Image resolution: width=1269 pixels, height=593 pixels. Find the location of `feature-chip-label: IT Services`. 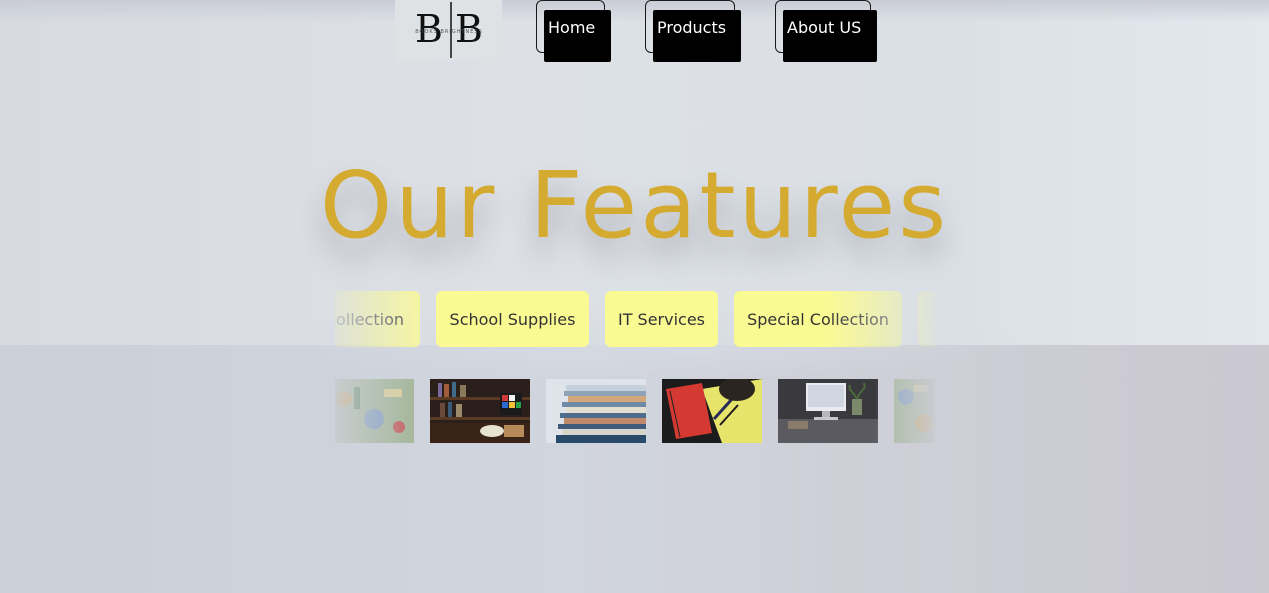

feature-chip-label: IT Services is located at coordinates (661, 319).